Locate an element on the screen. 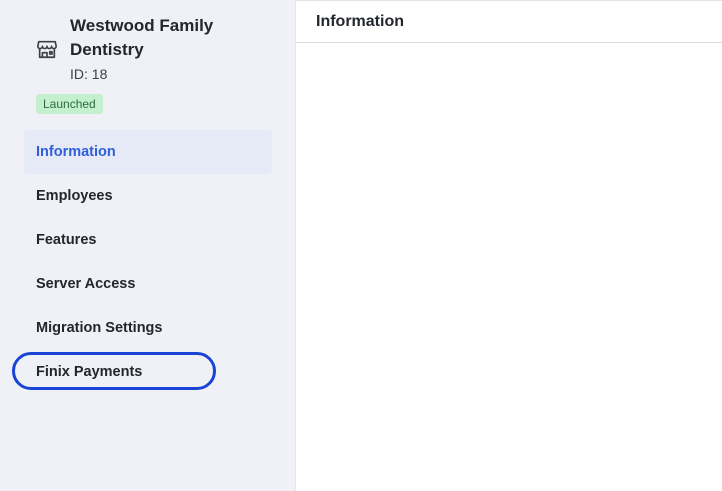  sidebar-item-label: Features is located at coordinates (66, 240).